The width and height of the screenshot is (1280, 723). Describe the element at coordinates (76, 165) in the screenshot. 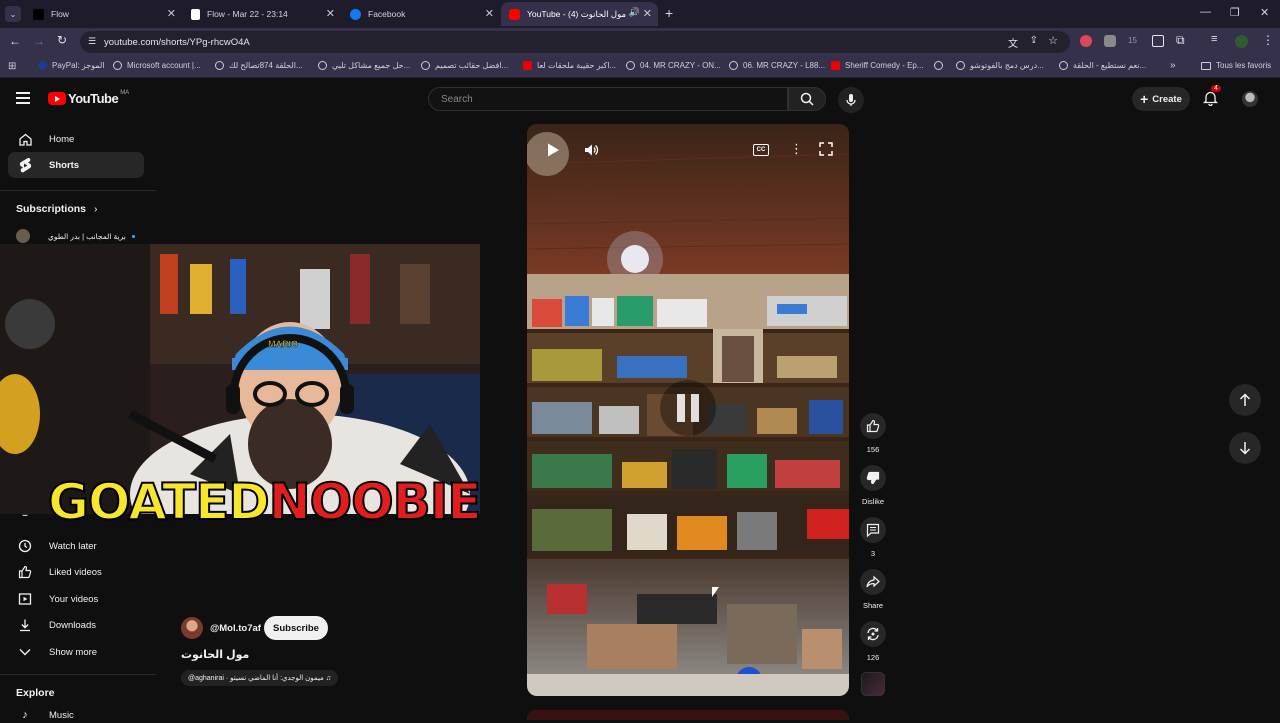

I see `sidebar-item-shorts: Shorts` at that location.